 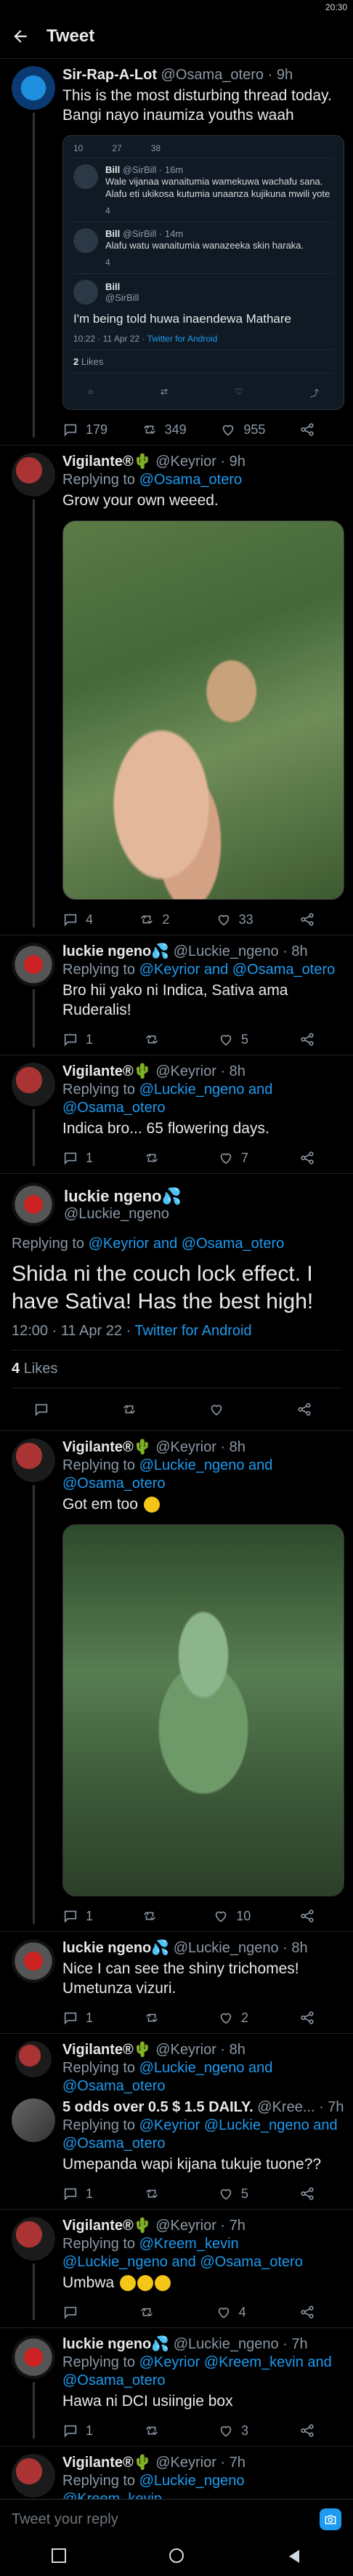 I want to click on reply-button: 4, so click(x=77, y=919).